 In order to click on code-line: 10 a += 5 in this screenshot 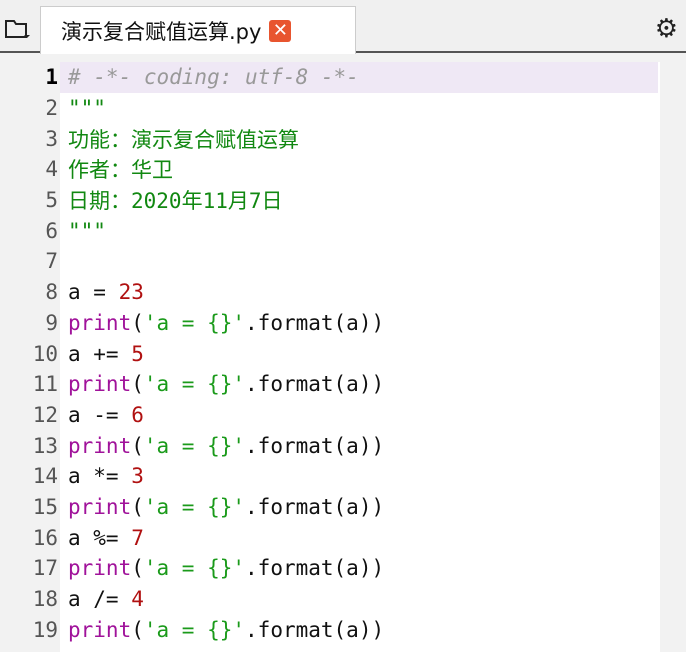, I will do `click(343, 353)`.